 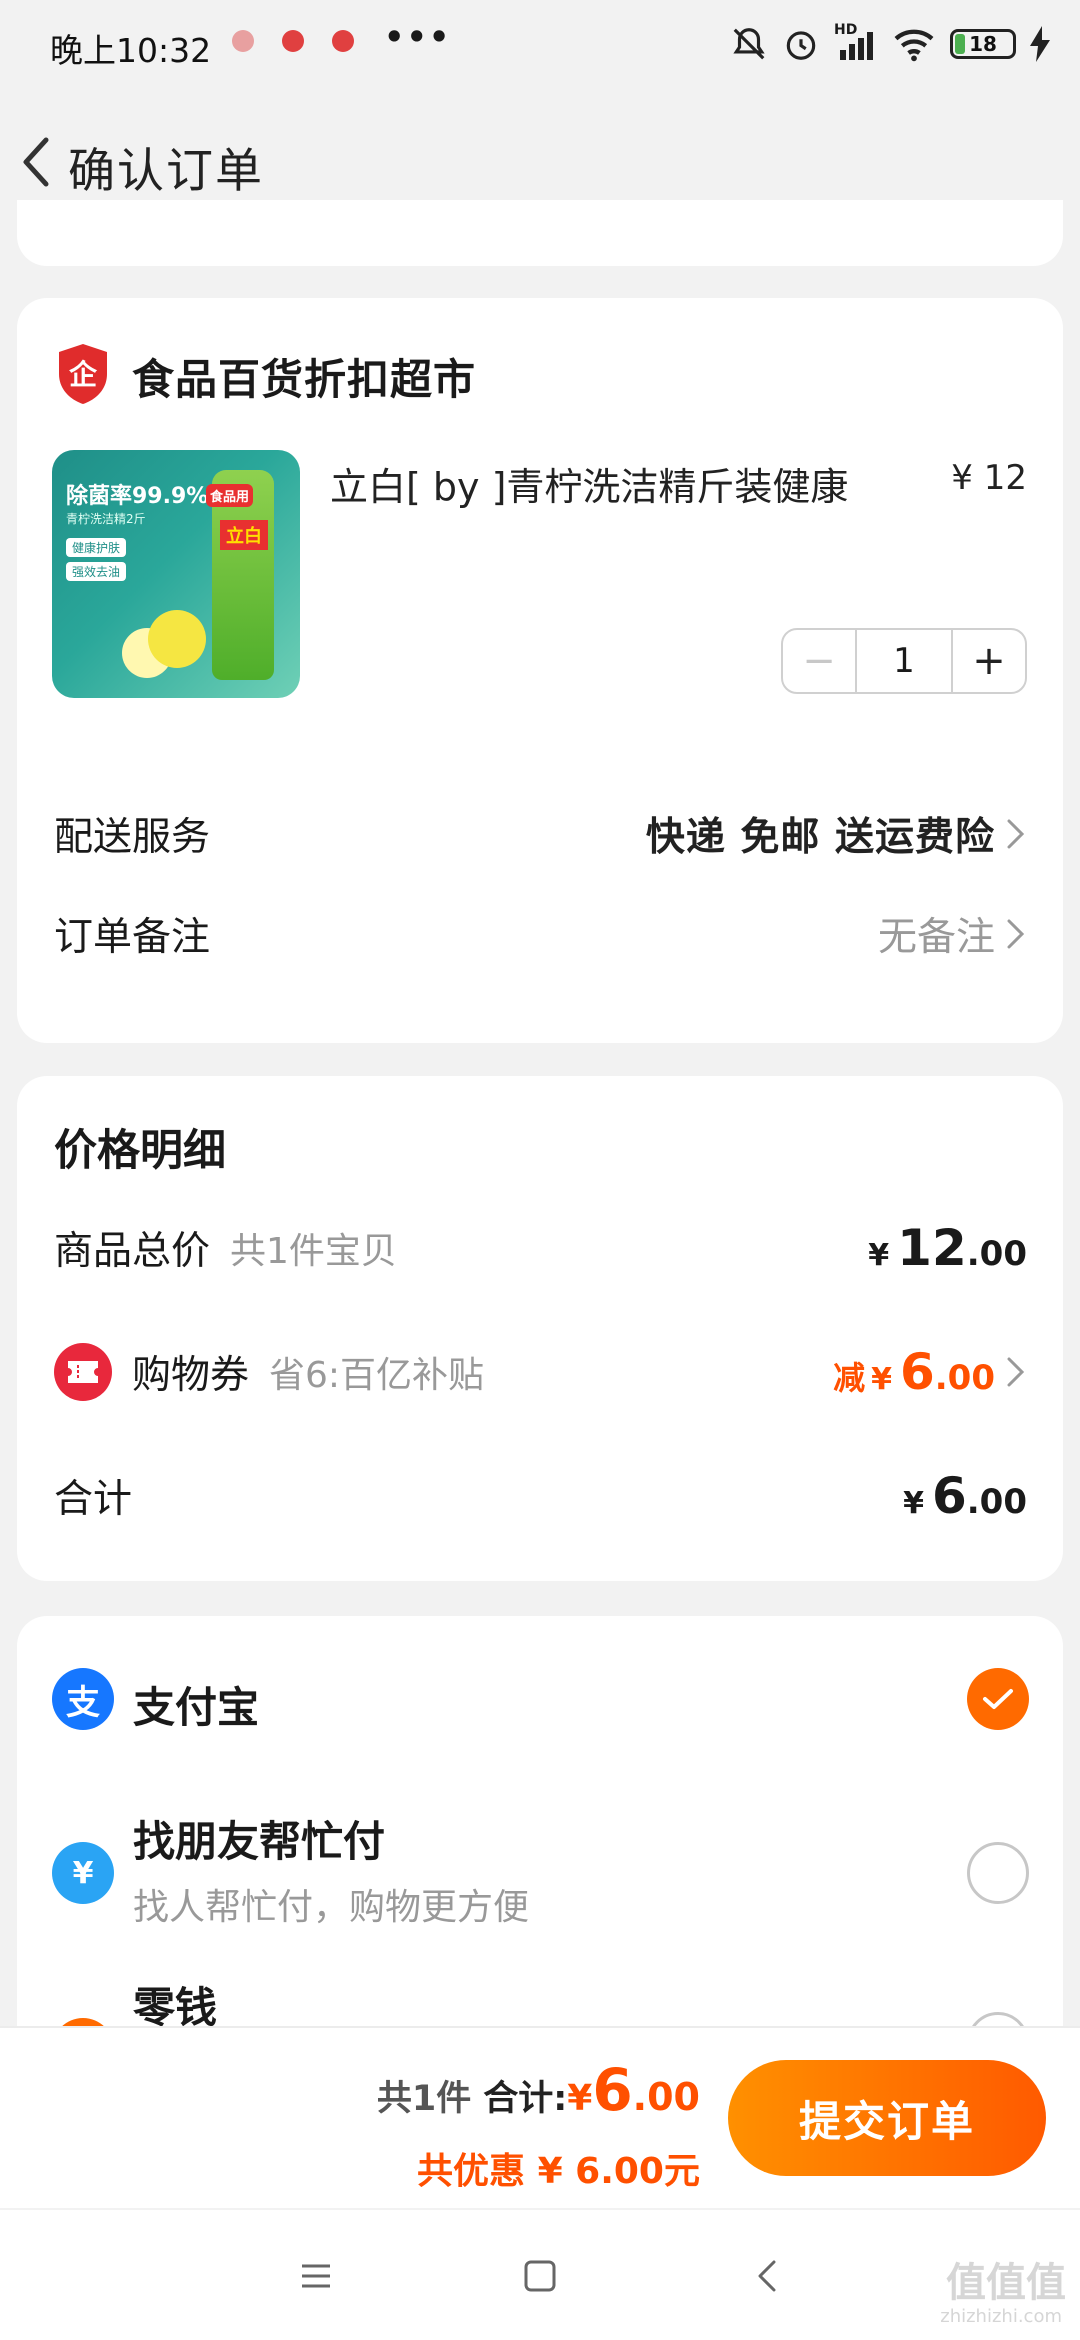 I want to click on total-row: 合计 ¥6.00, so click(x=540, y=1496).